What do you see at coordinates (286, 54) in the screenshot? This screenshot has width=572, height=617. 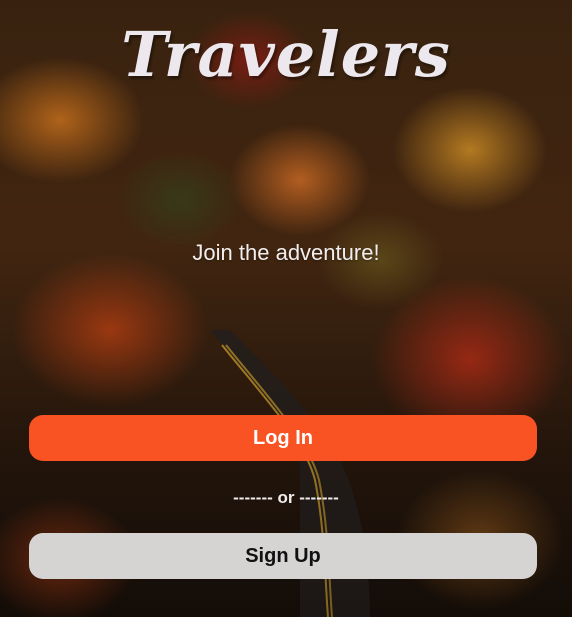 I see `app-logo: Travelers` at bounding box center [286, 54].